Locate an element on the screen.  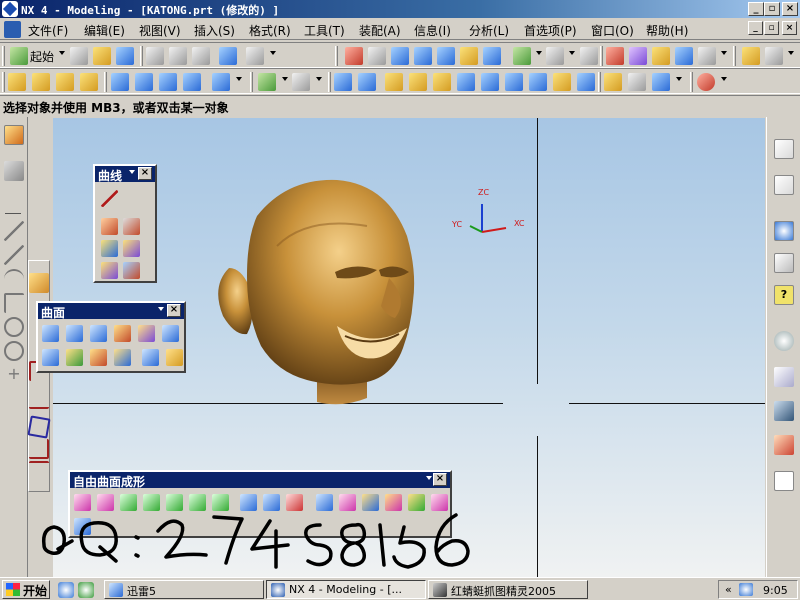
minimize-button: _ is located at coordinates (756, 9).